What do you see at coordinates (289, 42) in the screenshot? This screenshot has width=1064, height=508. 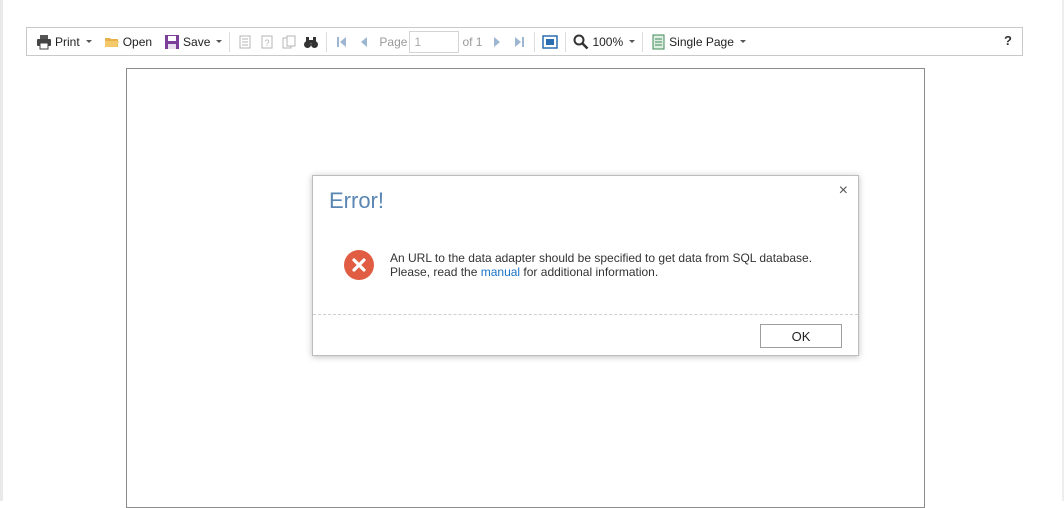 I see `resources-icon` at bounding box center [289, 42].